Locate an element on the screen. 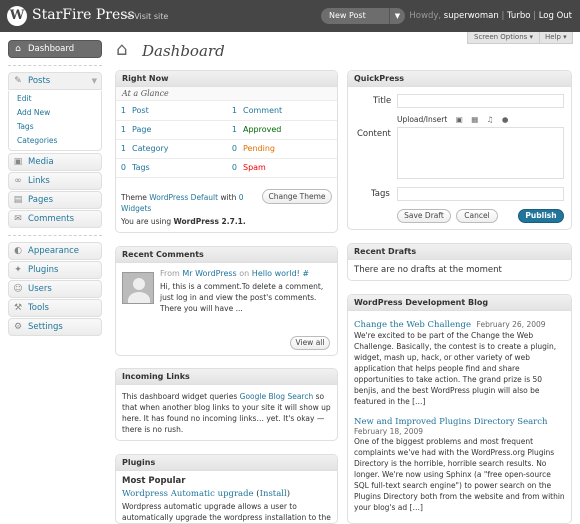 The width and height of the screenshot is (580, 524). comment-author-link: Mr WordPress is located at coordinates (209, 273).